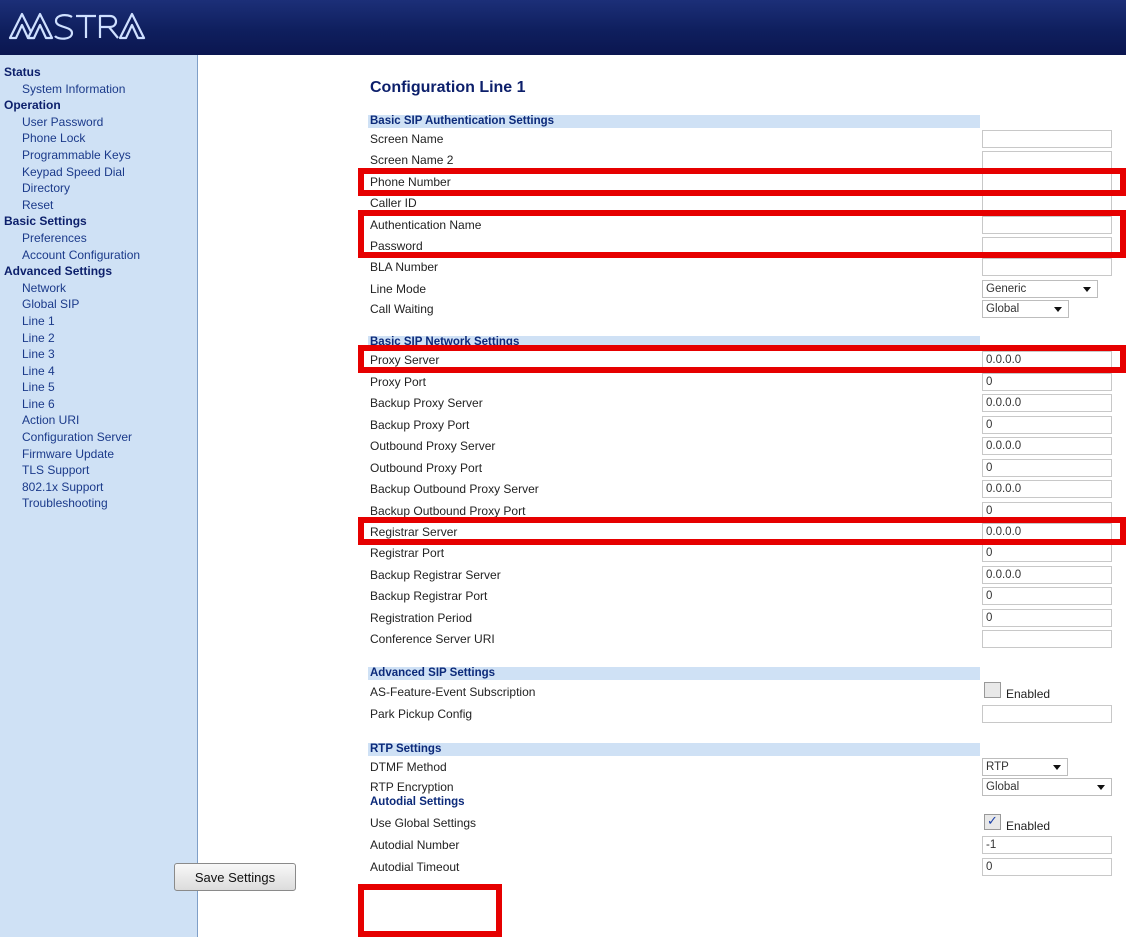 Image resolution: width=1126 pixels, height=937 pixels. Describe the element at coordinates (417, 802) in the screenshot. I see `section-autodial: Autodial Settings` at that location.